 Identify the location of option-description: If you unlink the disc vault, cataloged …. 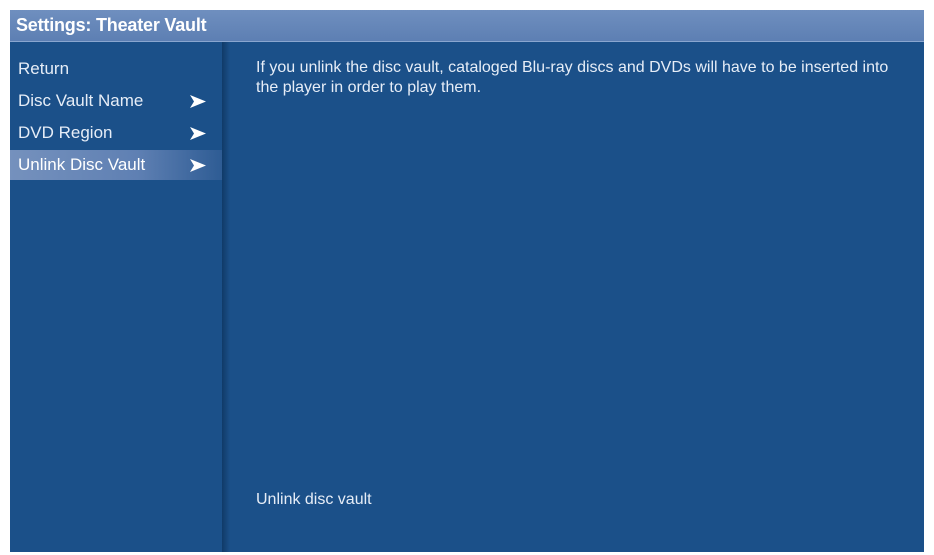
(572, 77).